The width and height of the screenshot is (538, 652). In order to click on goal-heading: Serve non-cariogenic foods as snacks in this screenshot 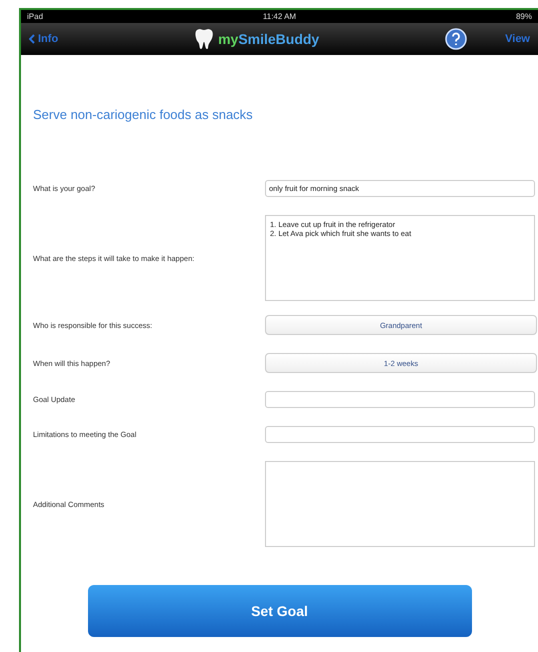, I will do `click(143, 114)`.